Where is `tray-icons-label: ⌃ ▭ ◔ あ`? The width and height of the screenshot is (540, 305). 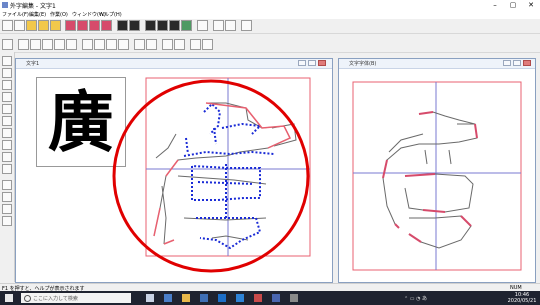
tray-icons-label: ⌃ ▭ ◔ あ is located at coordinates (416, 299).